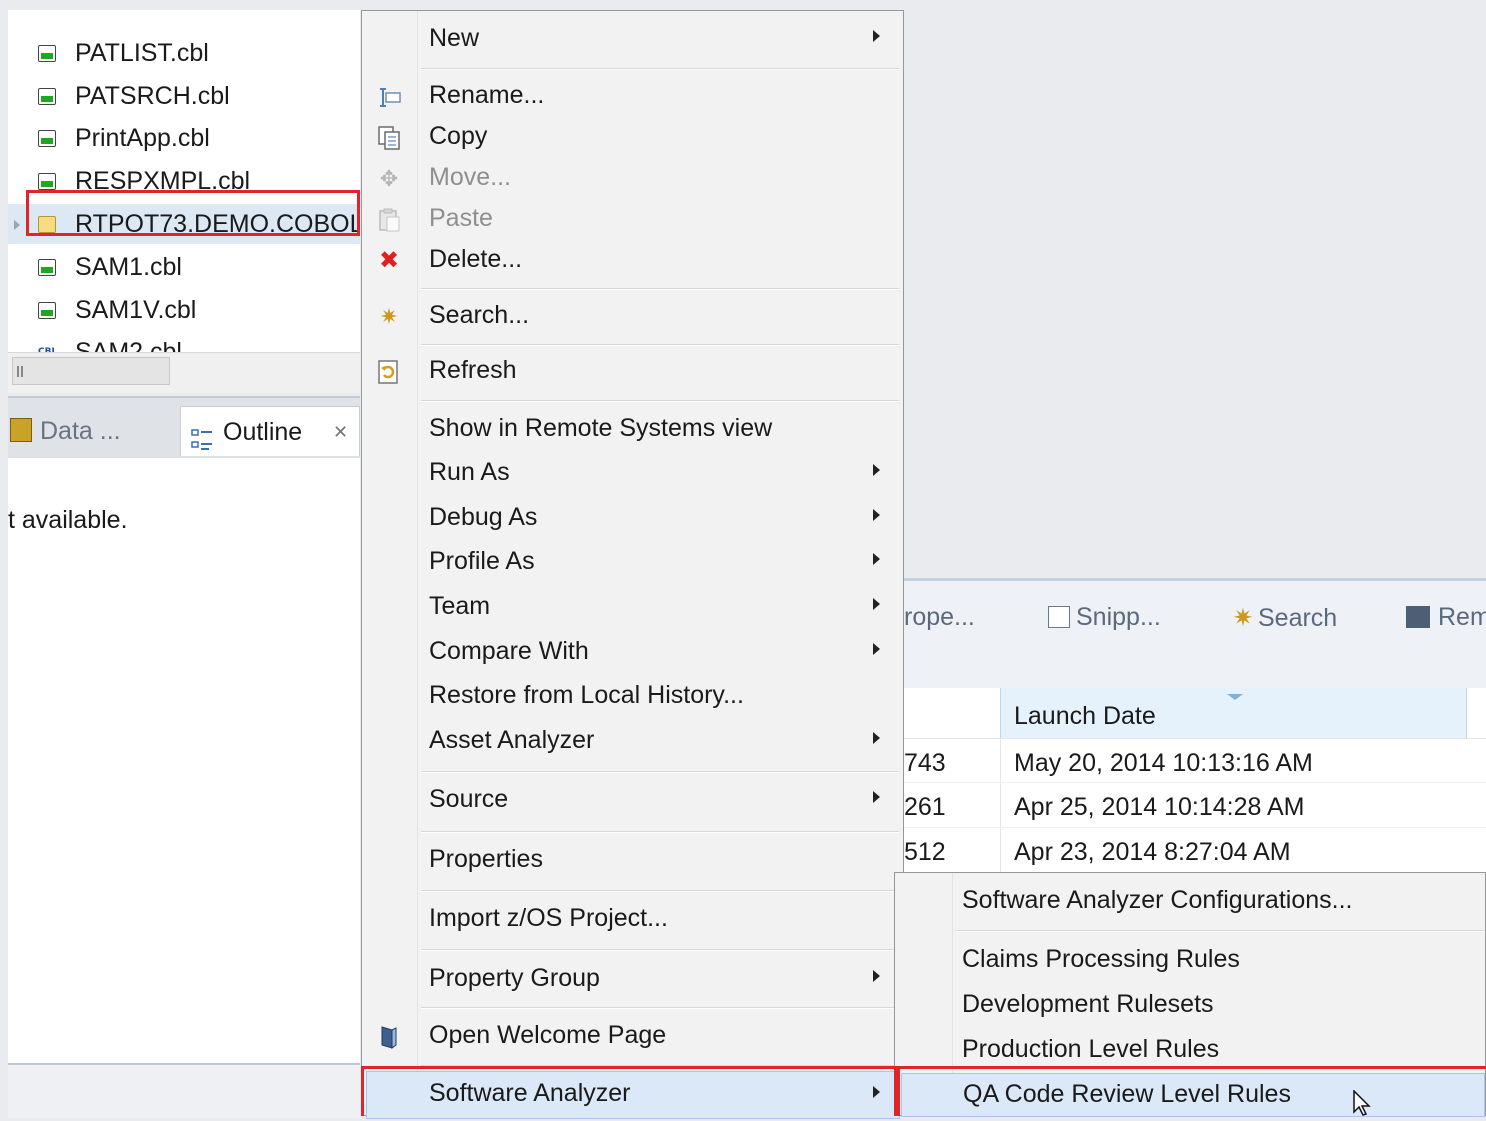 This screenshot has width=1486, height=1121. I want to click on column-header-launch-date: Launch Date, so click(1233, 713).